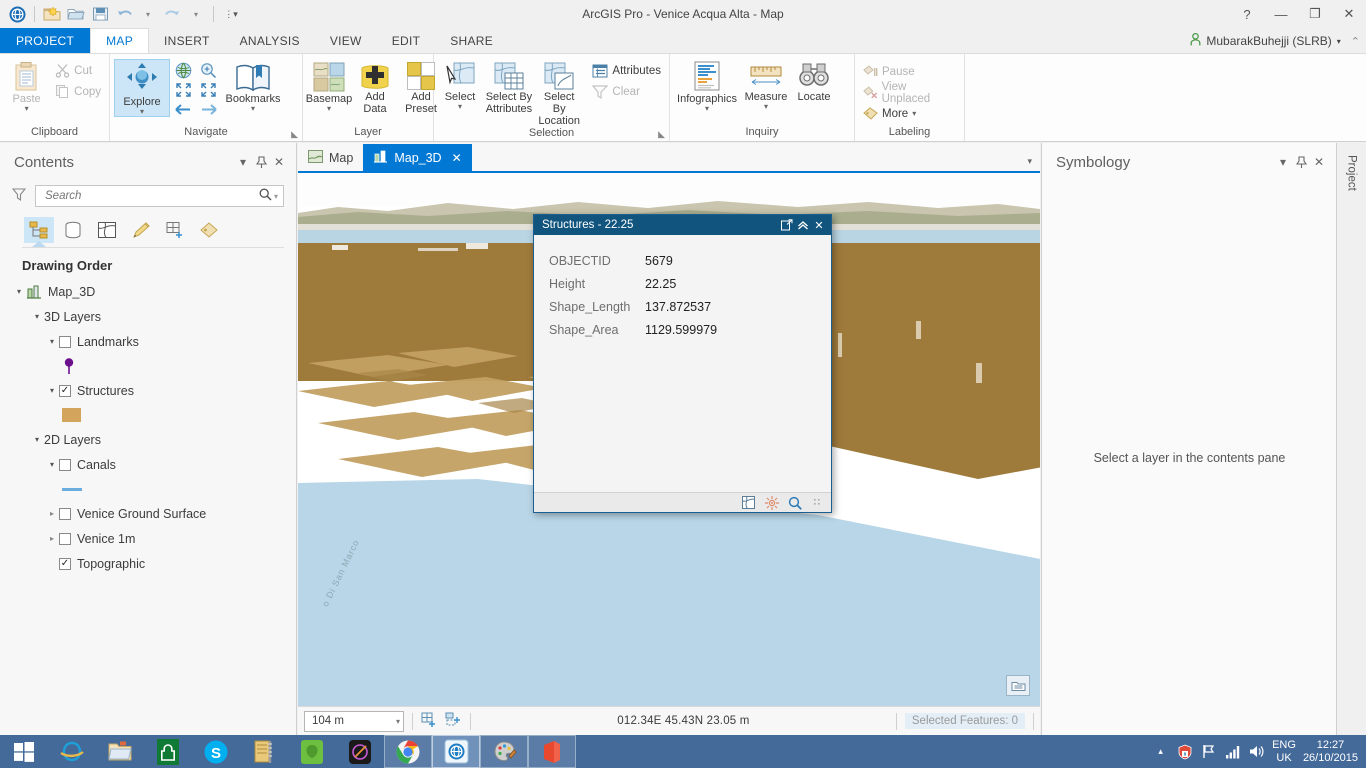 The width and height of the screenshot is (1366, 768). Describe the element at coordinates (78, 91) in the screenshot. I see `copy-button: Copy` at that location.